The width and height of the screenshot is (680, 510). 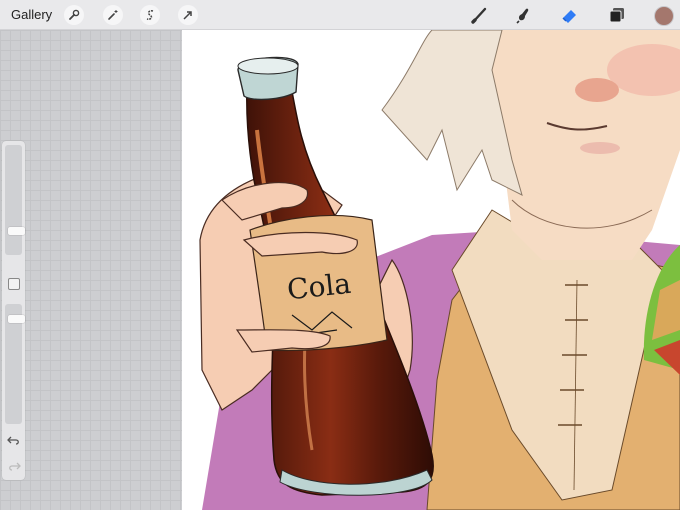 What do you see at coordinates (16, 319) in the screenshot?
I see `opacity-knob` at bounding box center [16, 319].